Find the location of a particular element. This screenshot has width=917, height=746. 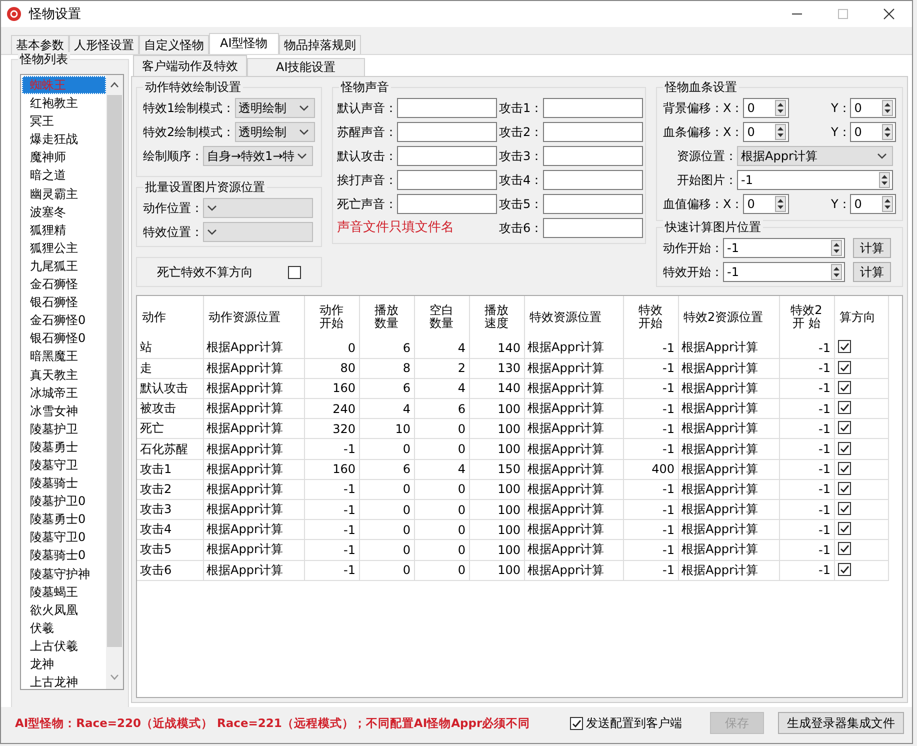

table-cell: -1 is located at coordinates (331, 530).